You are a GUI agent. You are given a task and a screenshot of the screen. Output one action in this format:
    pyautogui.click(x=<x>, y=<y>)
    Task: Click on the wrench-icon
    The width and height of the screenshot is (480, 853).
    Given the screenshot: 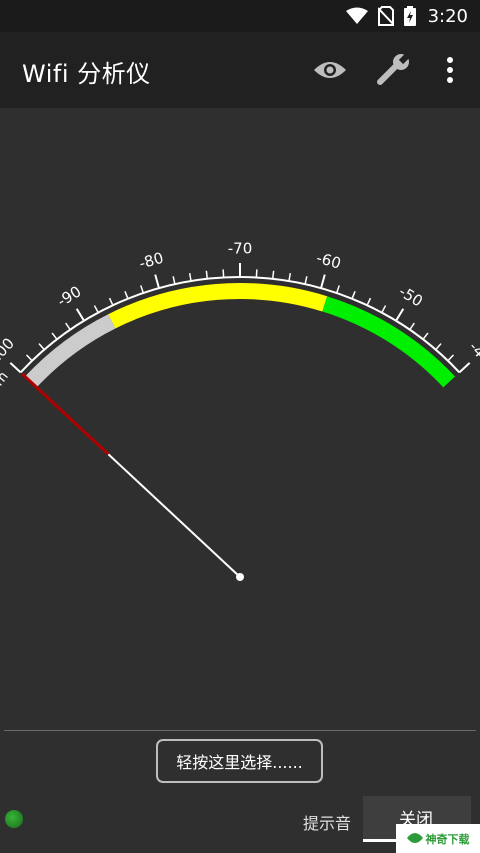 What is the action you would take?
    pyautogui.click(x=394, y=70)
    